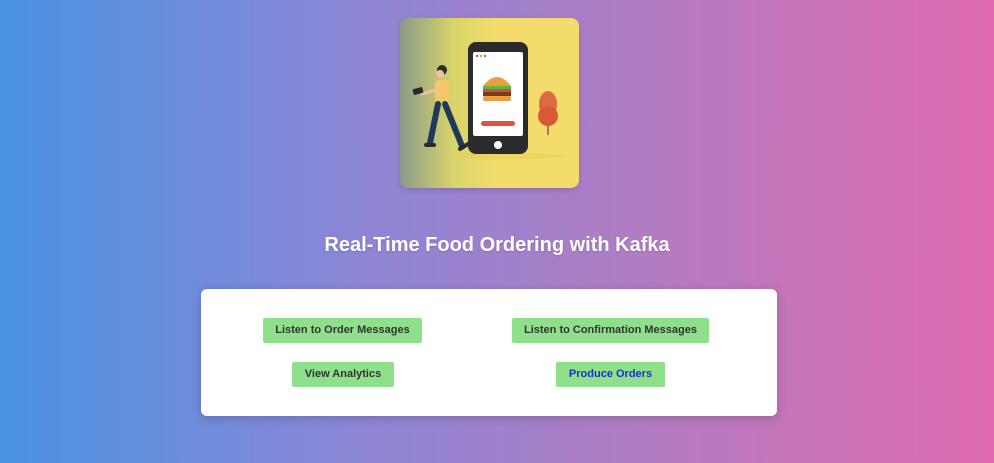 The height and width of the screenshot is (463, 994). What do you see at coordinates (343, 374) in the screenshot?
I see `view-analytics-button: View Analytics` at bounding box center [343, 374].